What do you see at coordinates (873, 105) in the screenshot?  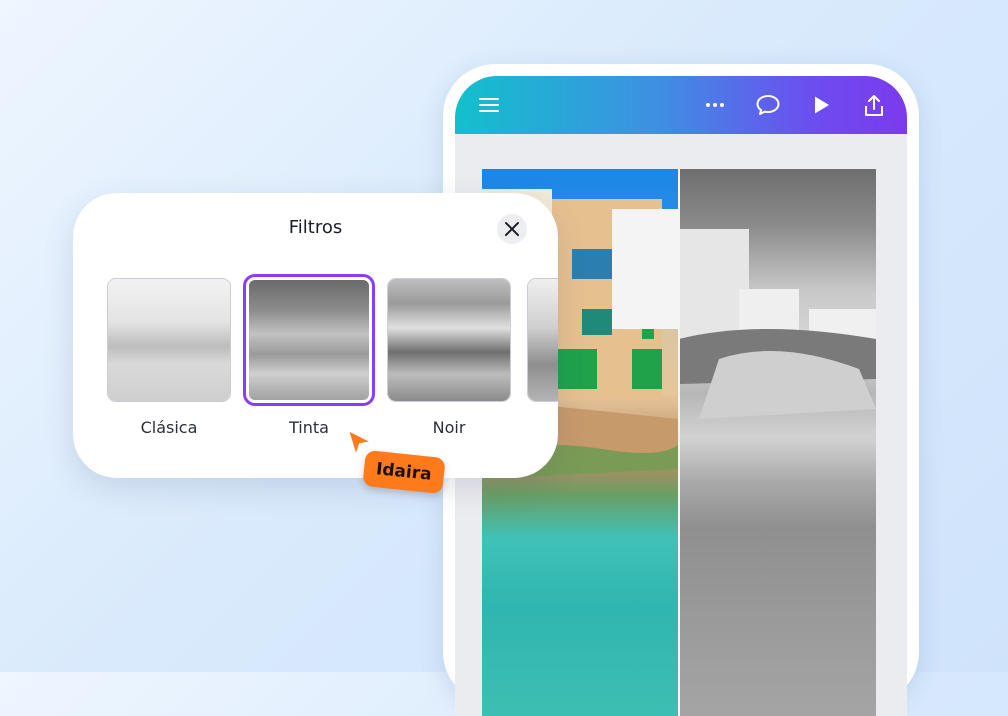 I see `share-icon` at bounding box center [873, 105].